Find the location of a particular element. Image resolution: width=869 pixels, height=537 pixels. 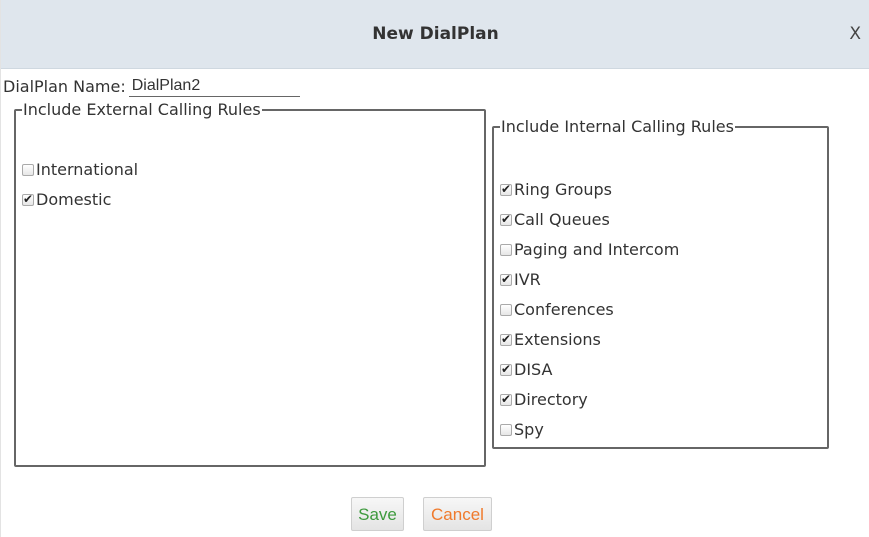

internal-rule-disa: DISA is located at coordinates (589, 375).